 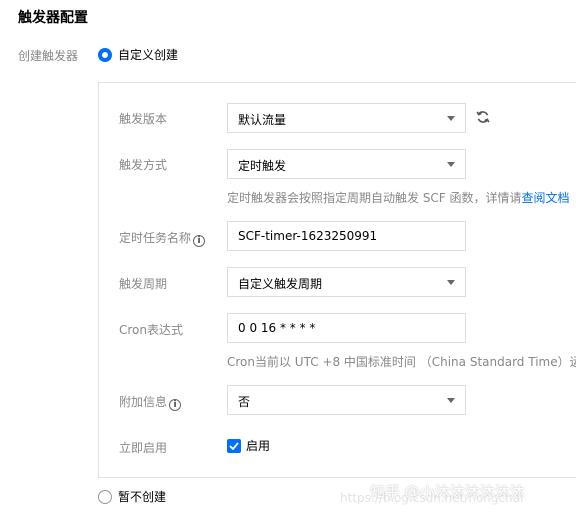 I want to click on radio-custom-create: 自定义创建, so click(x=138, y=54).